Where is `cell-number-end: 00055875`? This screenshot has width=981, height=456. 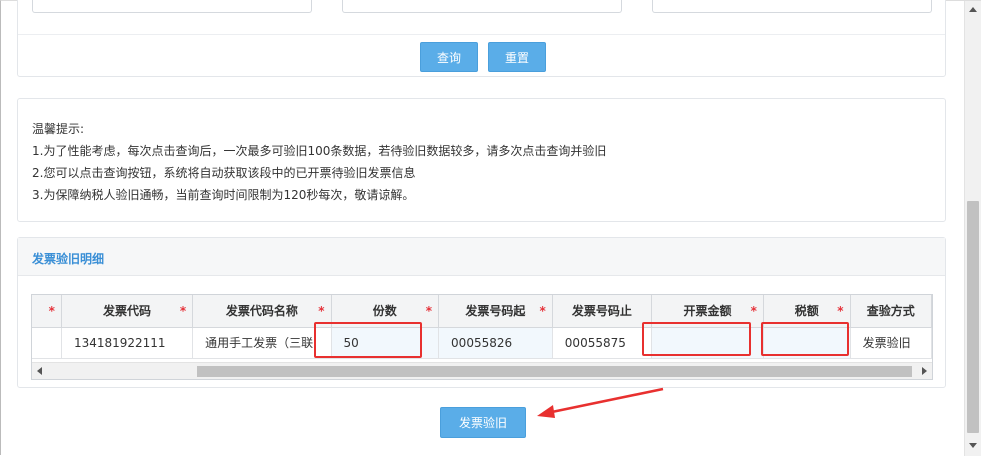
cell-number-end: 00055875 is located at coordinates (602, 343).